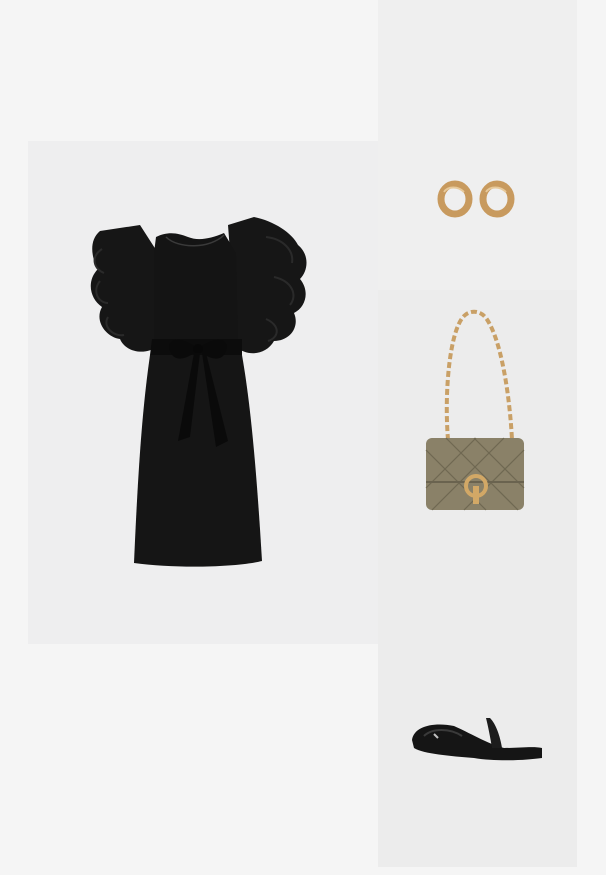  What do you see at coordinates (477, 145) in the screenshot?
I see `earrings-product-tile` at bounding box center [477, 145].